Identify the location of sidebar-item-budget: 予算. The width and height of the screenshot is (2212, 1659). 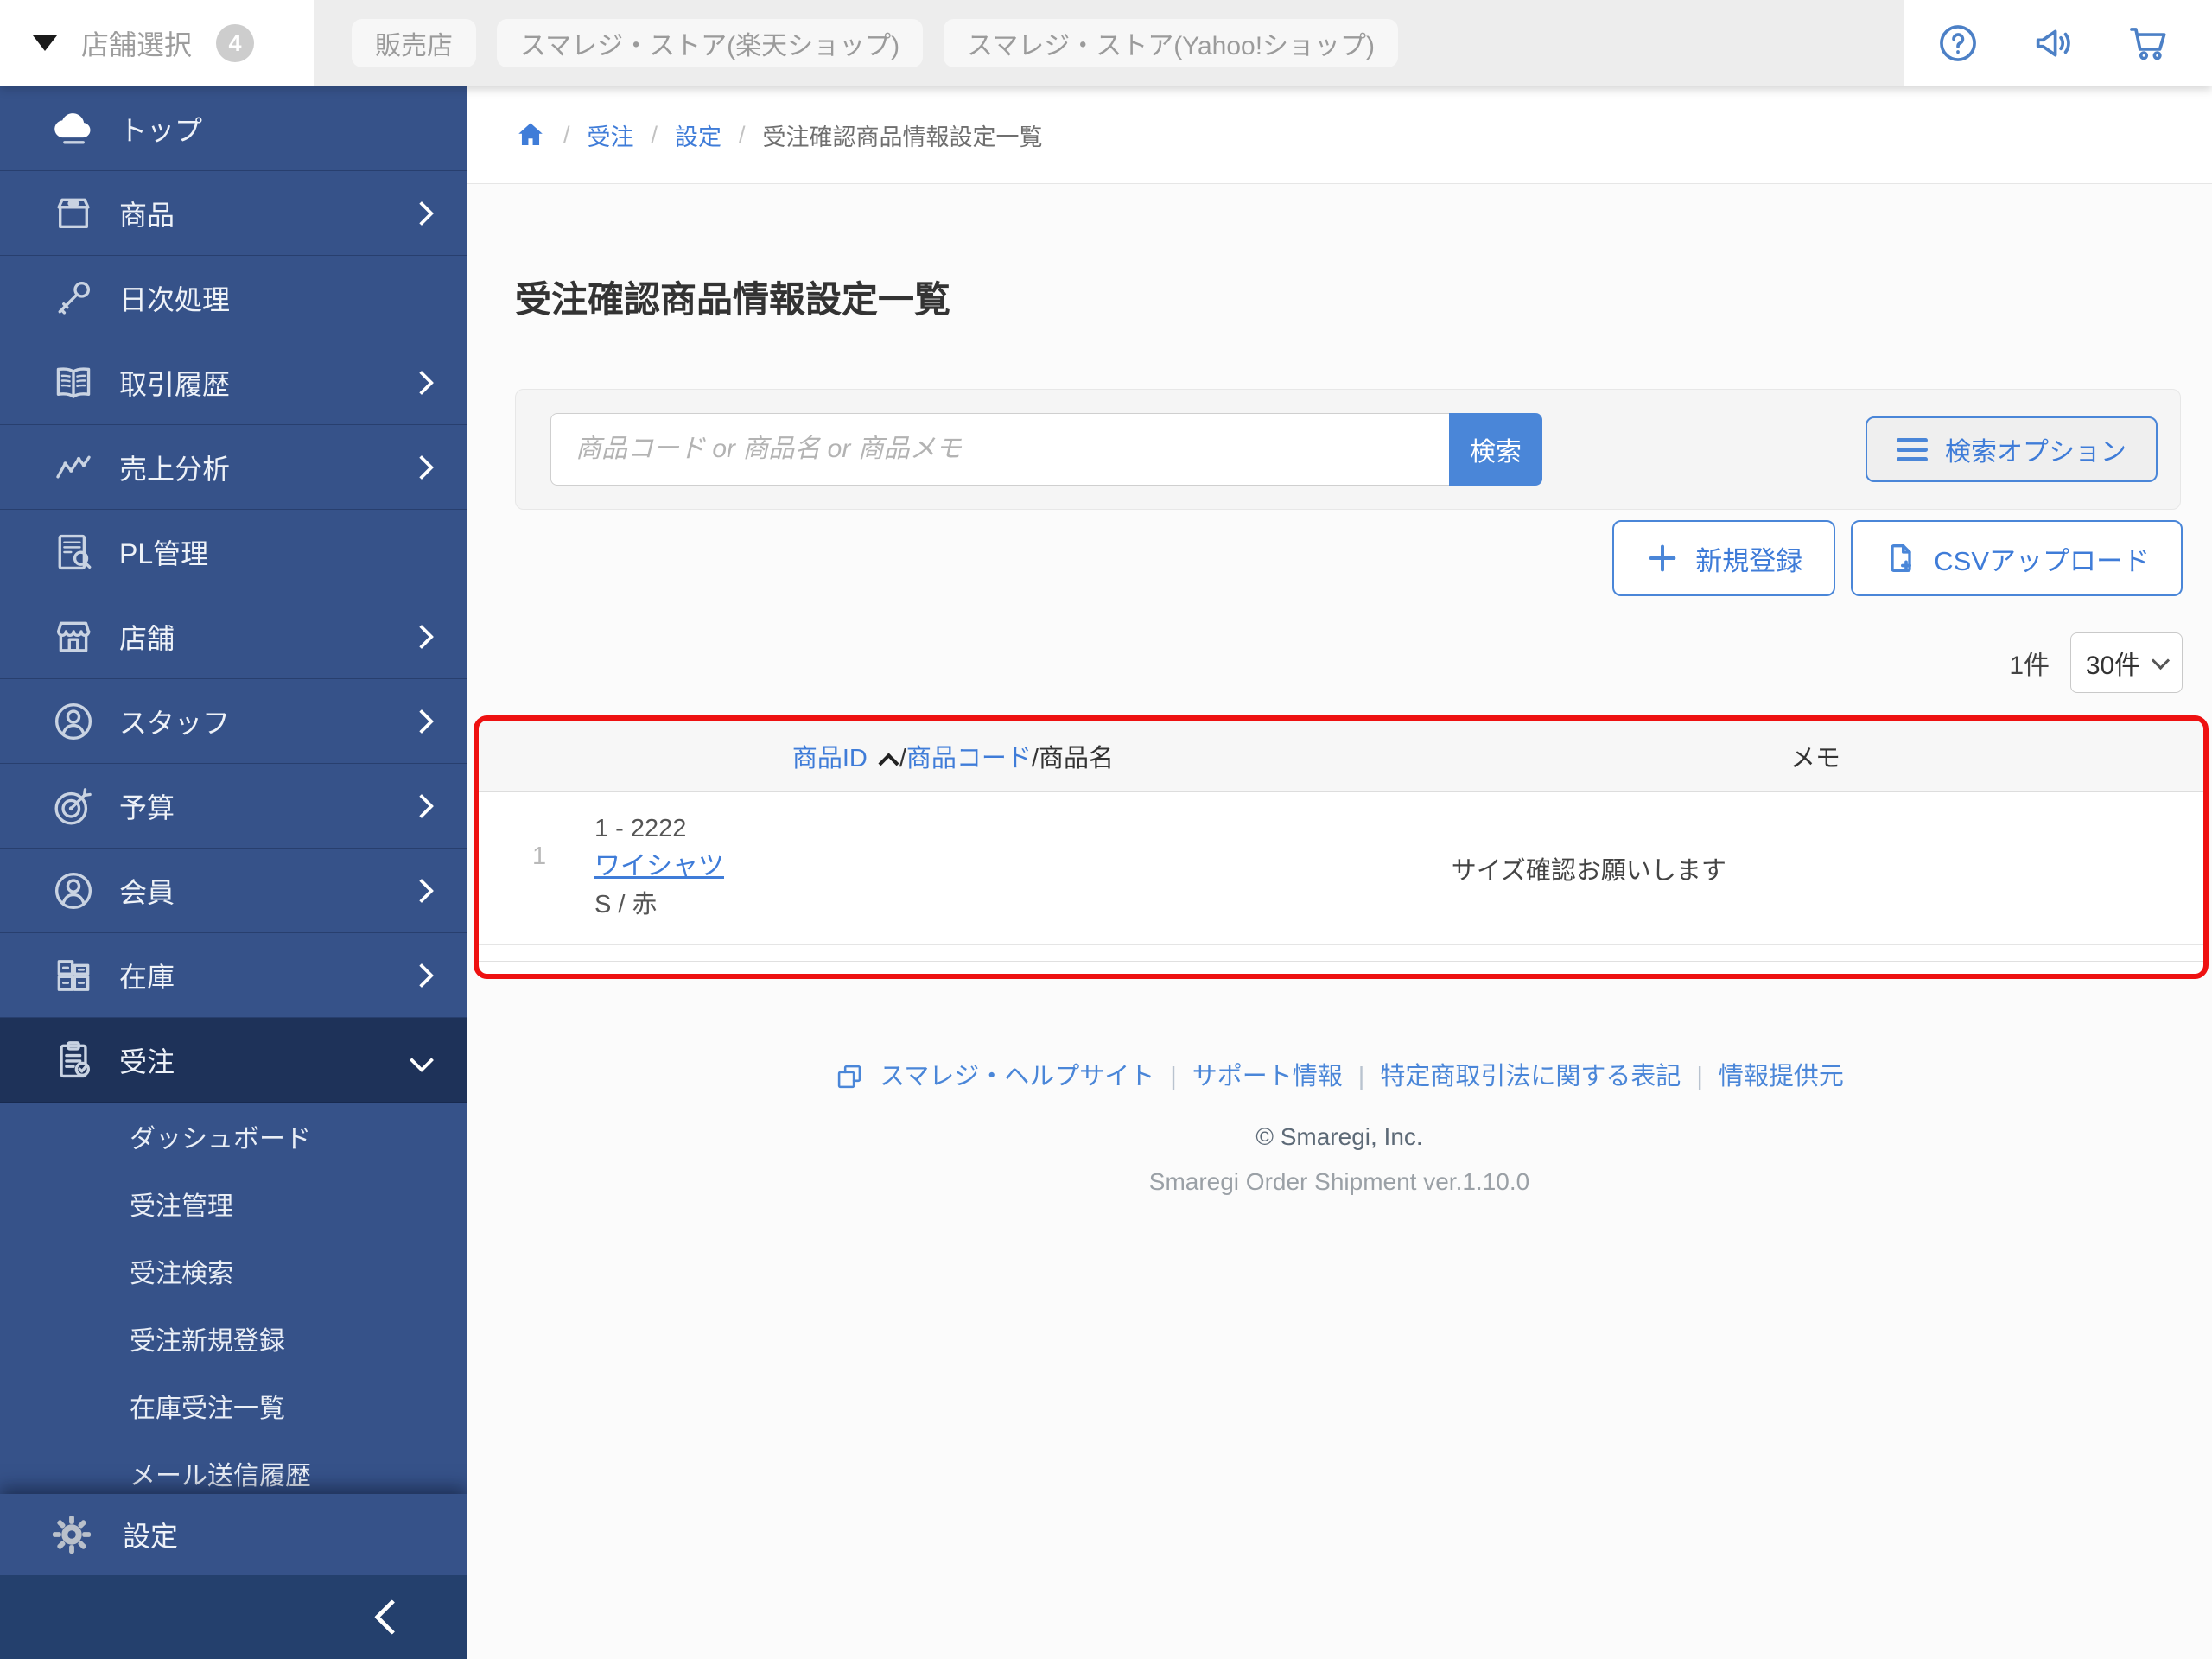
(233, 806).